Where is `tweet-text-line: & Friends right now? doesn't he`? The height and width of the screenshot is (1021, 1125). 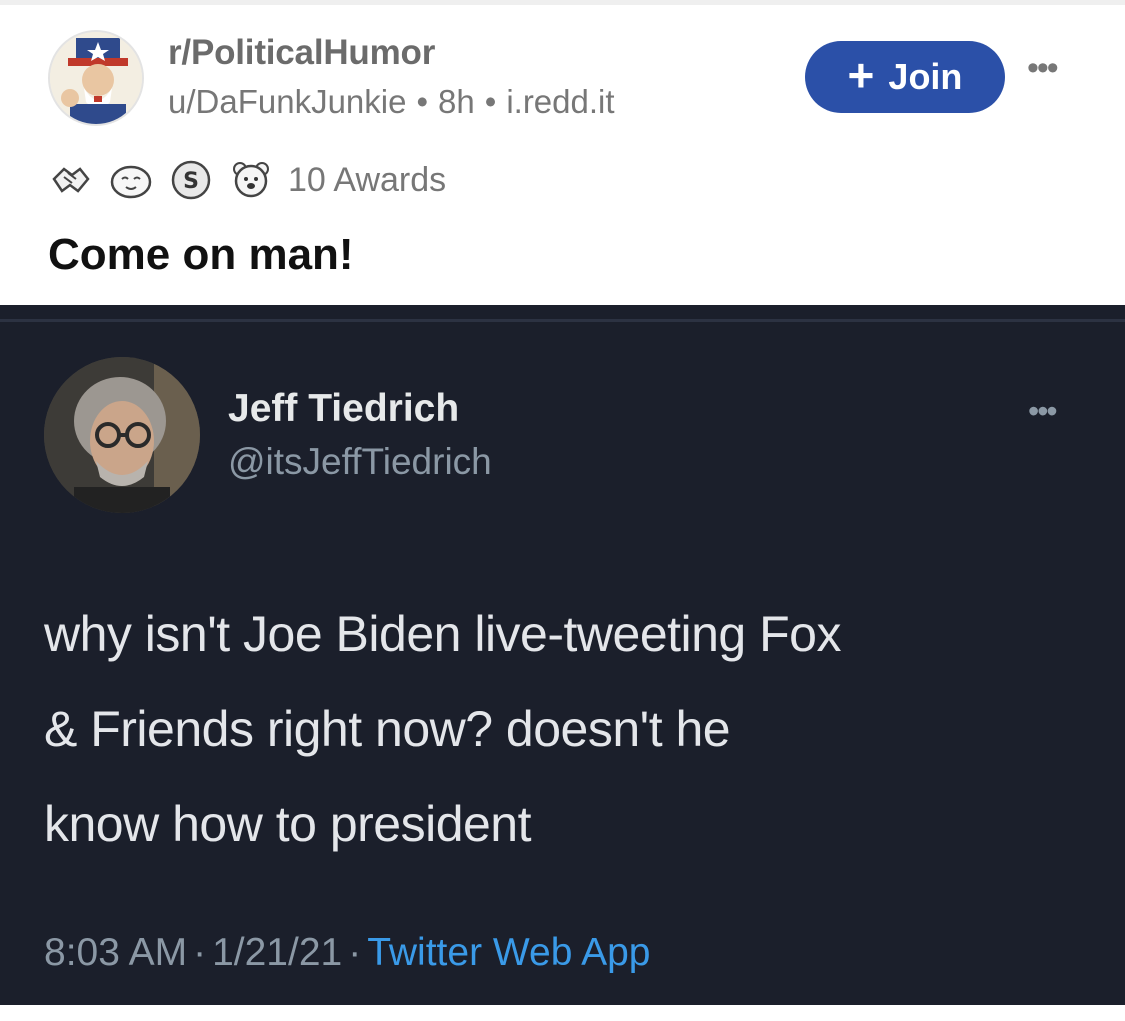 tweet-text-line: & Friends right now? doesn't he is located at coordinates (387, 729).